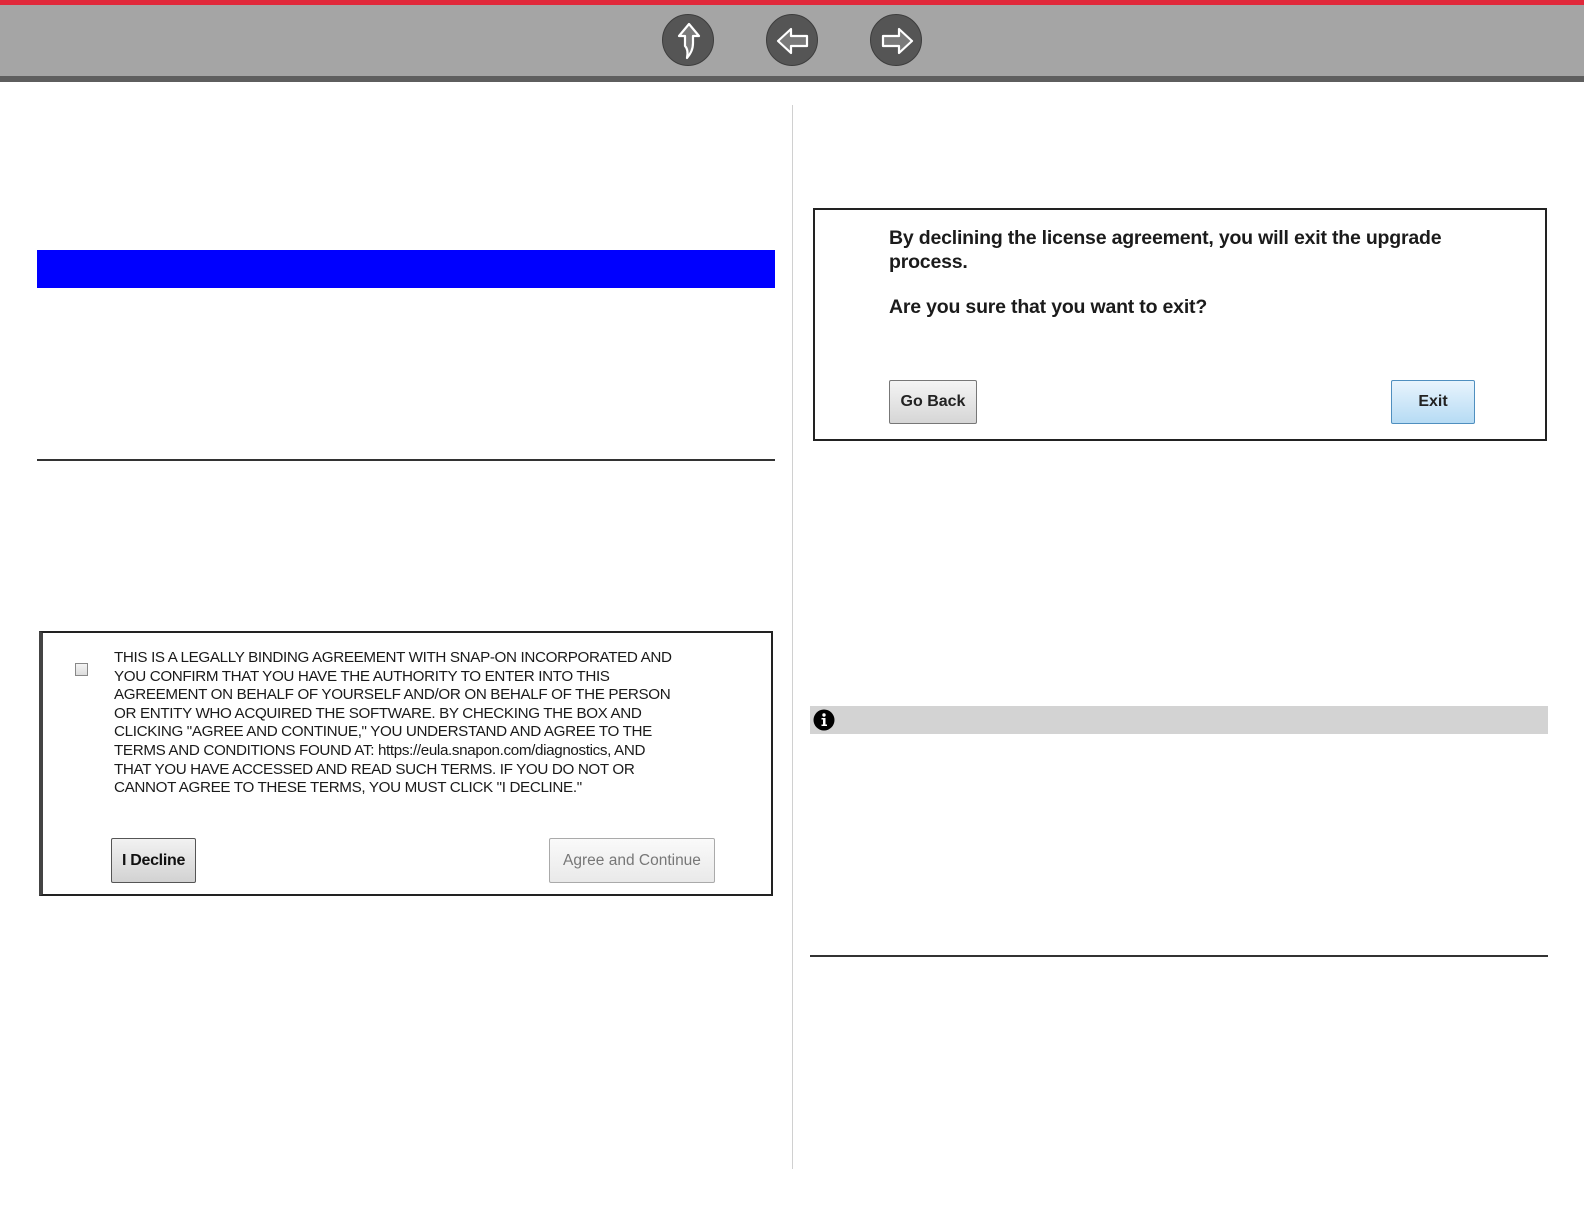 The width and height of the screenshot is (1584, 1224). What do you see at coordinates (1179, 956) in the screenshot?
I see `section-rule-right` at bounding box center [1179, 956].